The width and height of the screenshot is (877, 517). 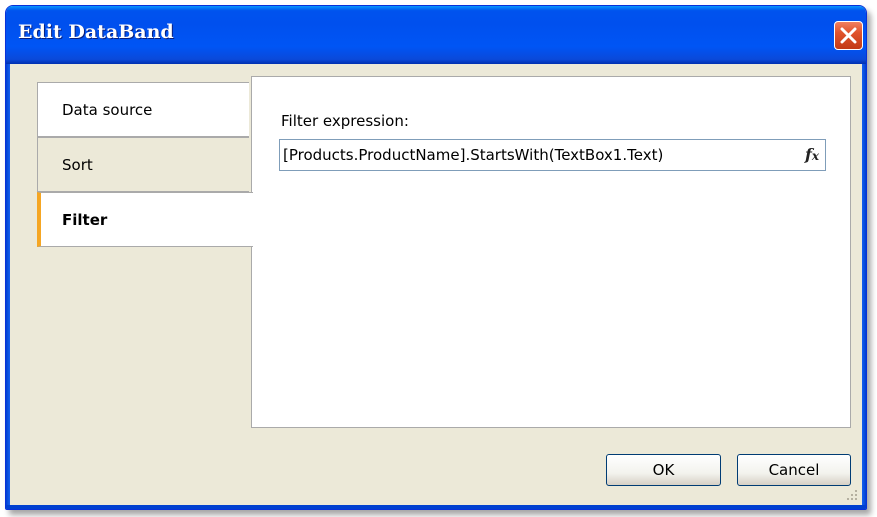 I want to click on ok-button: OK, so click(x=663, y=470).